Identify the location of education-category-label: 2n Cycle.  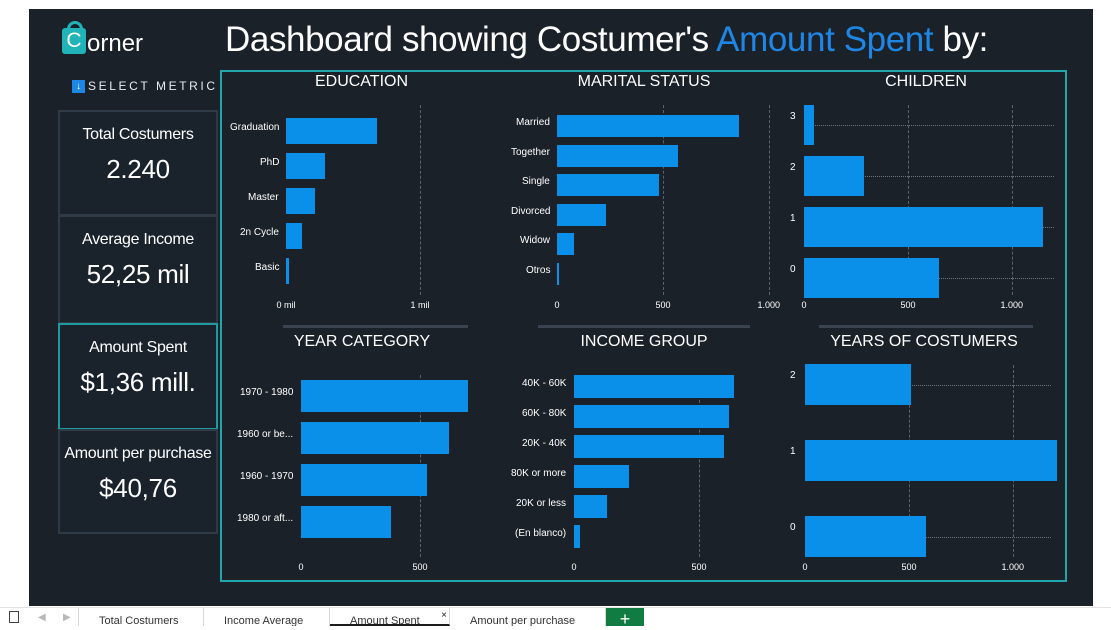
(259, 232).